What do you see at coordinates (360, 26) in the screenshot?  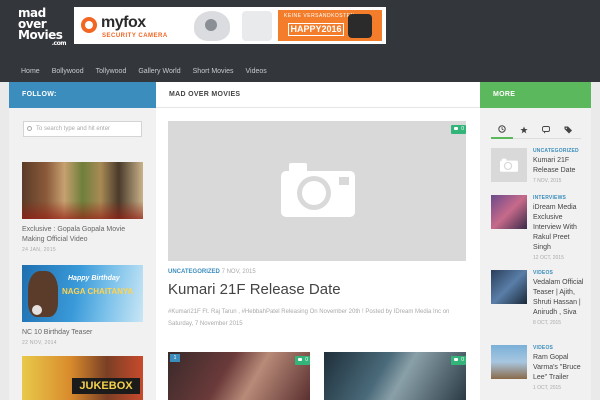 I see `watch-product-image` at bounding box center [360, 26].